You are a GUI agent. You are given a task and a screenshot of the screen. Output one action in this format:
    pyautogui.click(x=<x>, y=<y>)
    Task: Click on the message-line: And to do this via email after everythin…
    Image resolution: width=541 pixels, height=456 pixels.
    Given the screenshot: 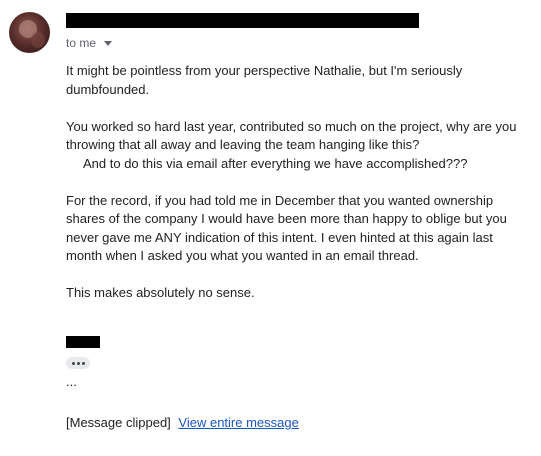 What is the action you would take?
    pyautogui.click(x=275, y=163)
    